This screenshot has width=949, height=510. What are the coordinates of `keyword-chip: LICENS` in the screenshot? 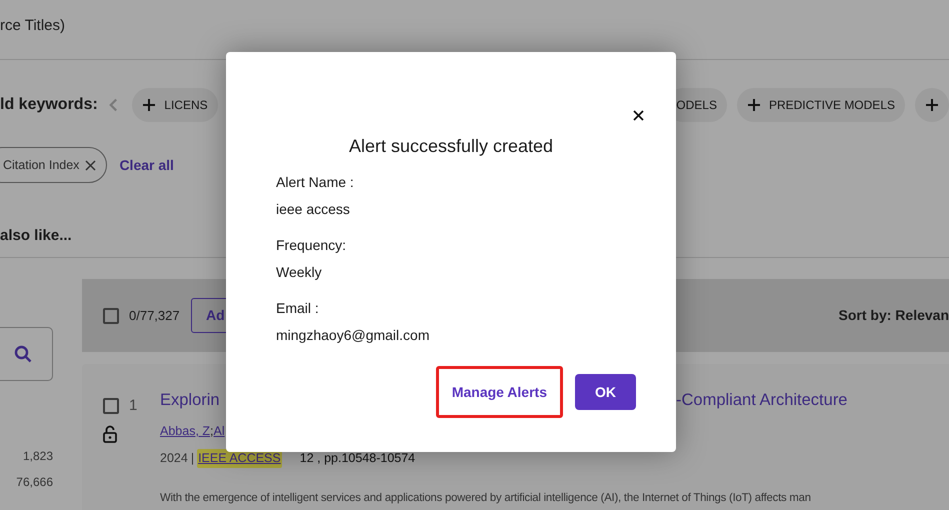 It's located at (175, 105).